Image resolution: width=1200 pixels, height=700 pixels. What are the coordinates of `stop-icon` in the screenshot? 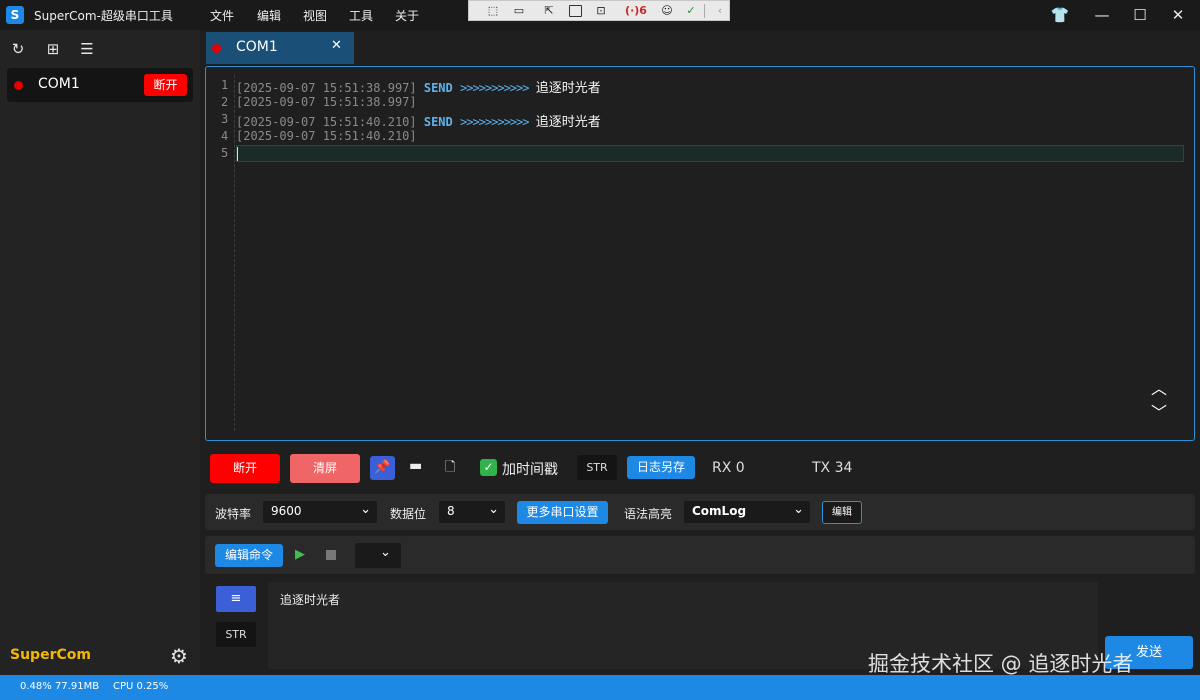 It's located at (331, 555).